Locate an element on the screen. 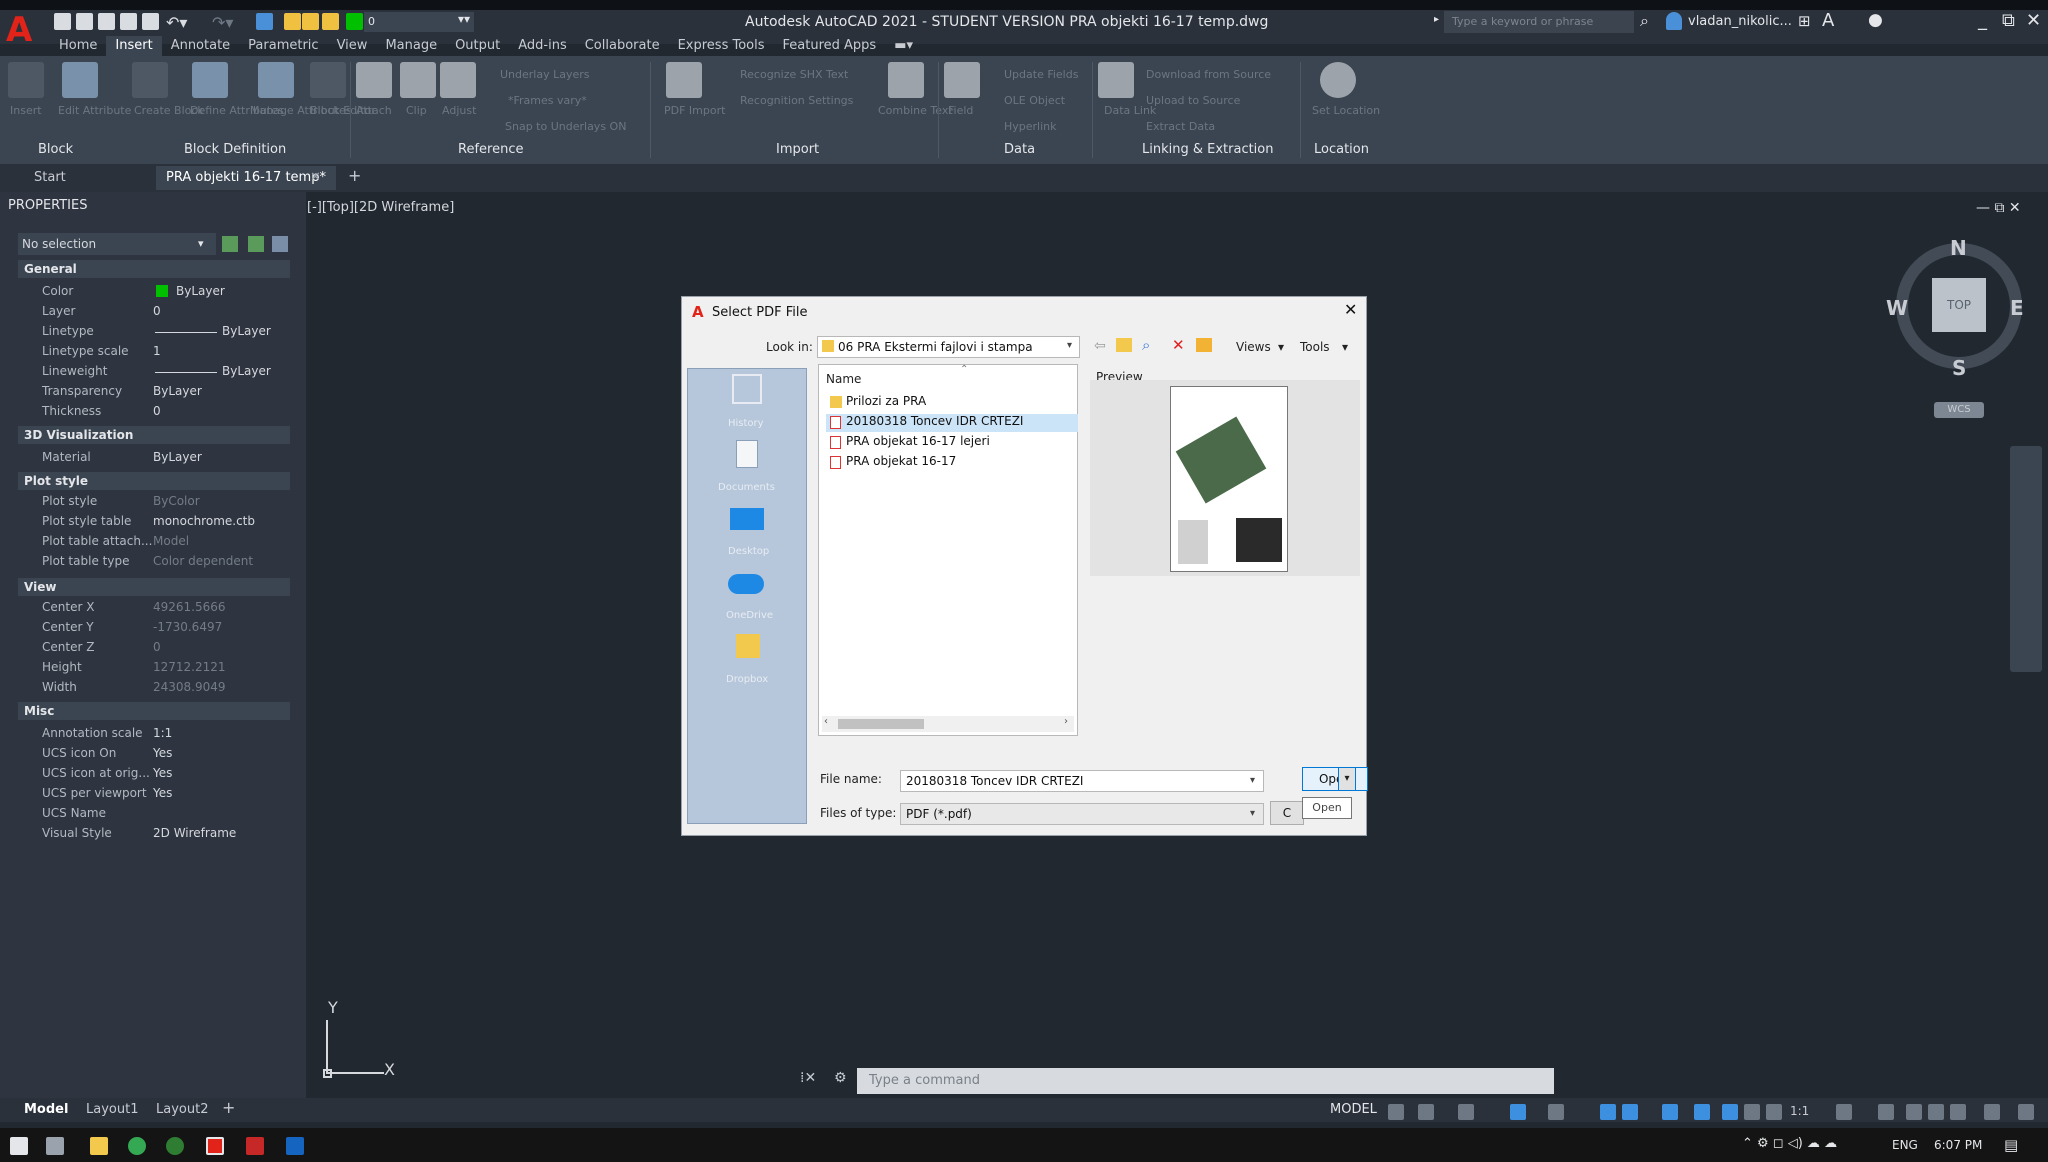  update-fields-button: Update Fields is located at coordinates (1041, 74).